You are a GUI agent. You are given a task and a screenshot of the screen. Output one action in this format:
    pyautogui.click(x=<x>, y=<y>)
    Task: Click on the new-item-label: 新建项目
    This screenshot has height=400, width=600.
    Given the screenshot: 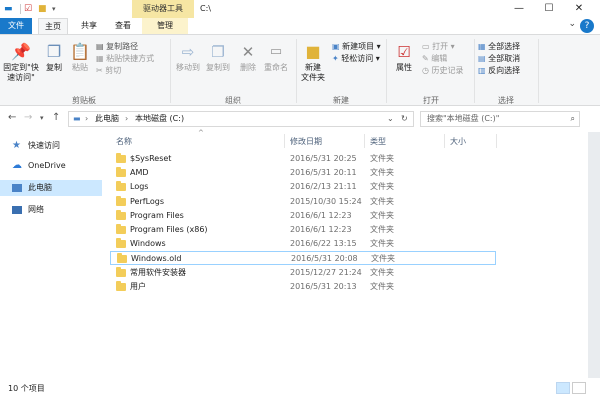 What is the action you would take?
    pyautogui.click(x=358, y=46)
    